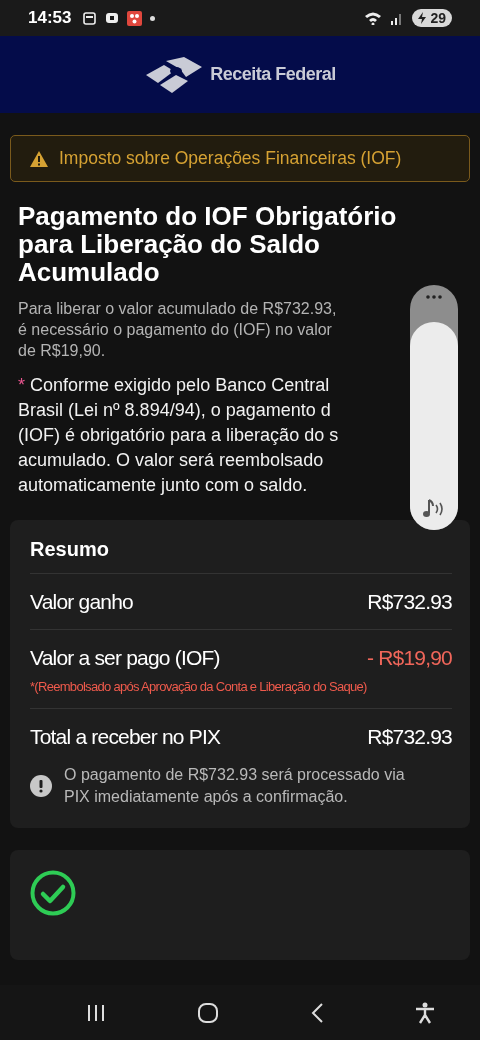 The width and height of the screenshot is (480, 1040). What do you see at coordinates (434, 297) in the screenshot?
I see `more-icon` at bounding box center [434, 297].